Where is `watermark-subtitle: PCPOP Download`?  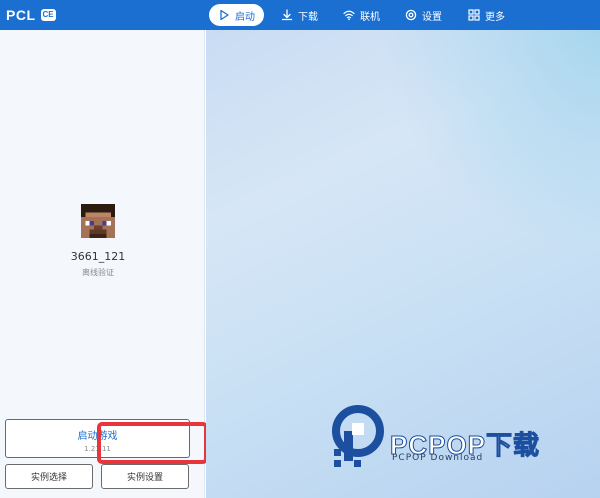 watermark-subtitle: PCPOP Download is located at coordinates (438, 458).